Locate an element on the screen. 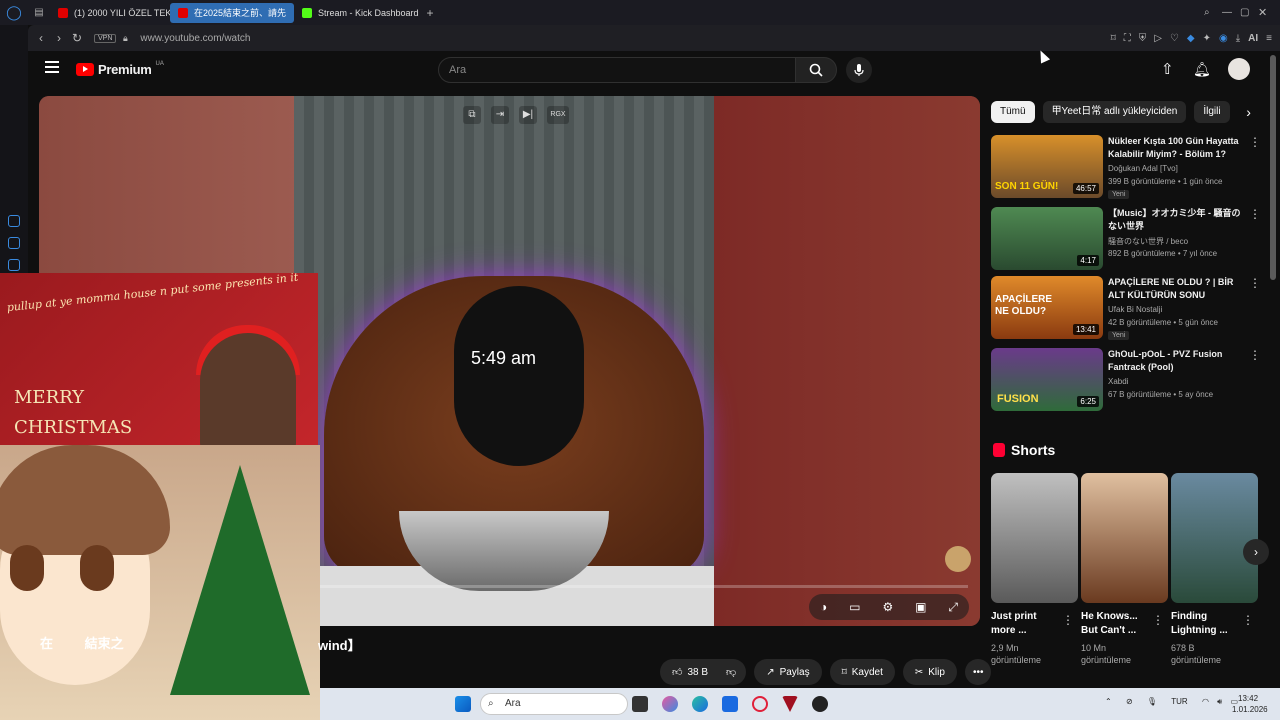 The image size is (1280, 720). reload-icon: ↻ is located at coordinates (77, 38).